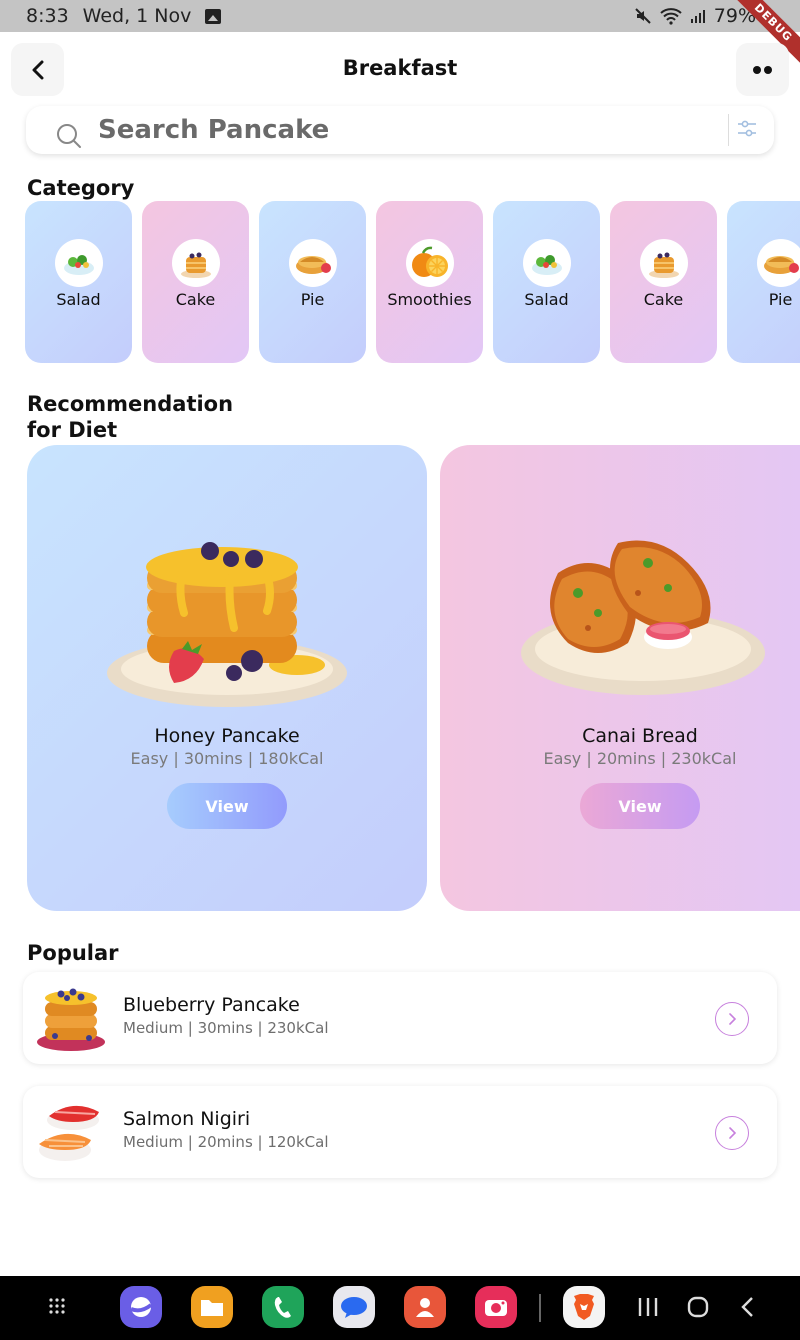 This screenshot has height=1340, width=800. What do you see at coordinates (430, 263) in the screenshot?
I see `orange-icon` at bounding box center [430, 263].